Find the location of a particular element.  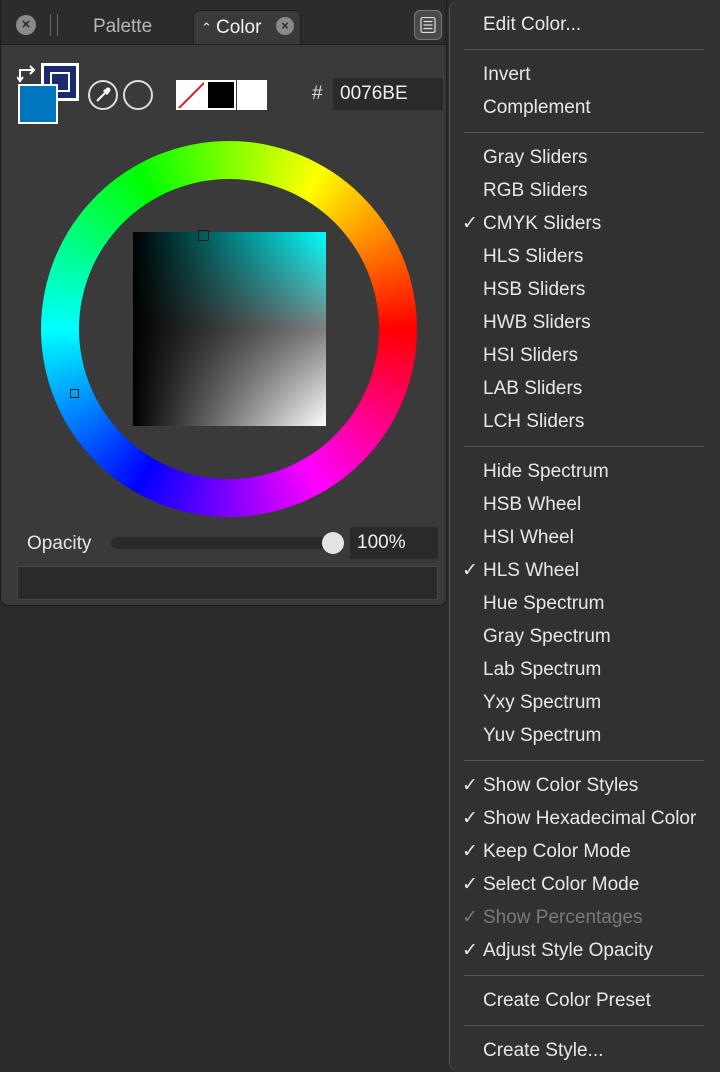

menu-item-yuv-spectrum: Yuv Spectrum is located at coordinates (585, 735).